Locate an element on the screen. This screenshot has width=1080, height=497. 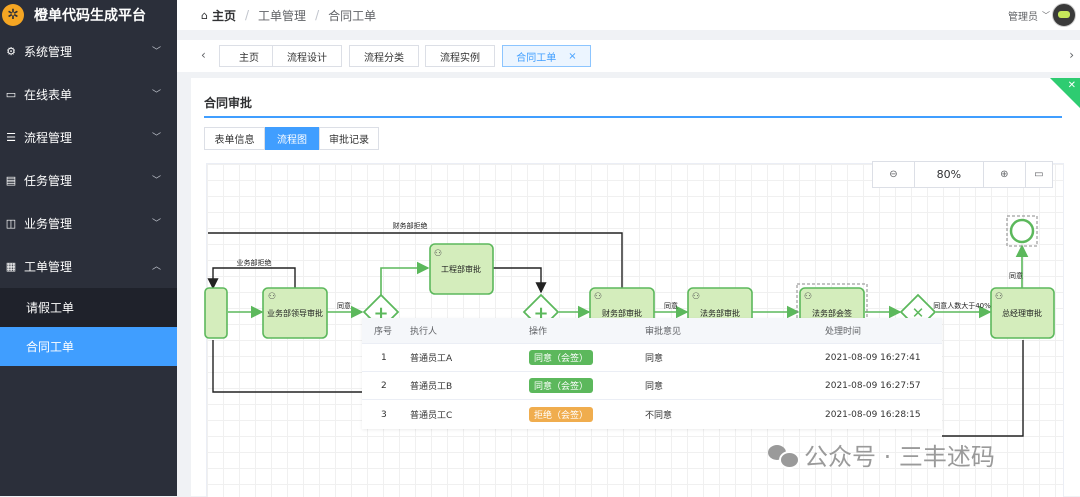
watermark-text: 公众号 · 三丰述码 is located at coordinates (899, 457).